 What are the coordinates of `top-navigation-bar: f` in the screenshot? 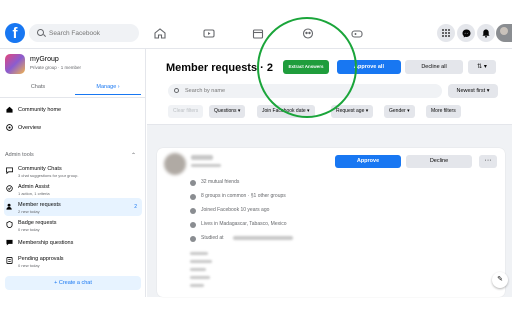 It's located at (256, 34).